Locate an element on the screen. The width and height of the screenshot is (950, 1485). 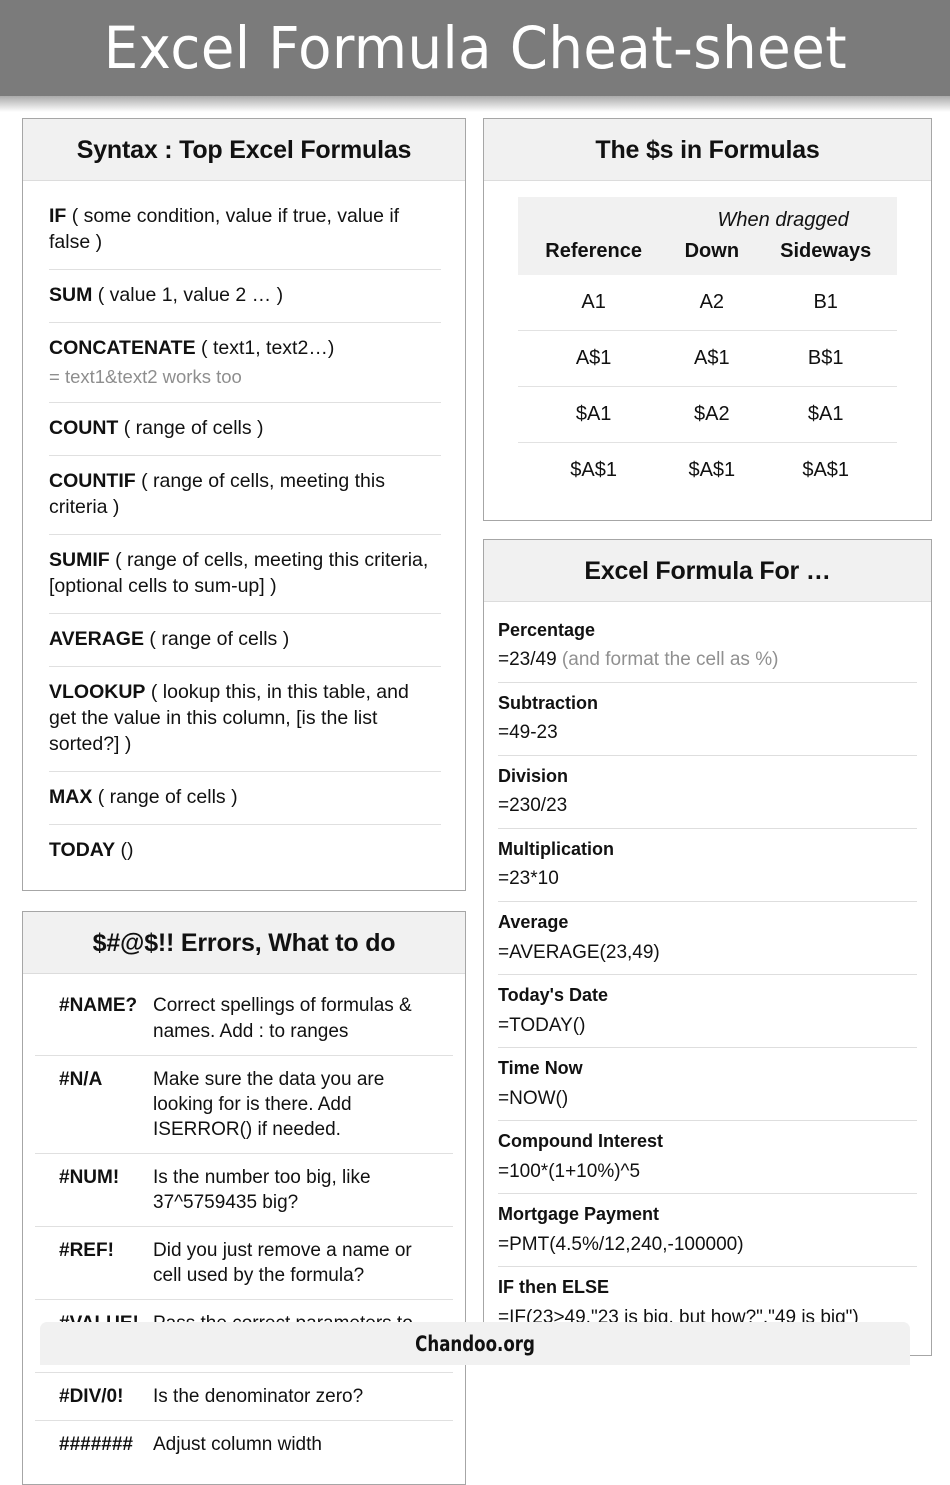
error-description: Adjust column width is located at coordinates (237, 1445).